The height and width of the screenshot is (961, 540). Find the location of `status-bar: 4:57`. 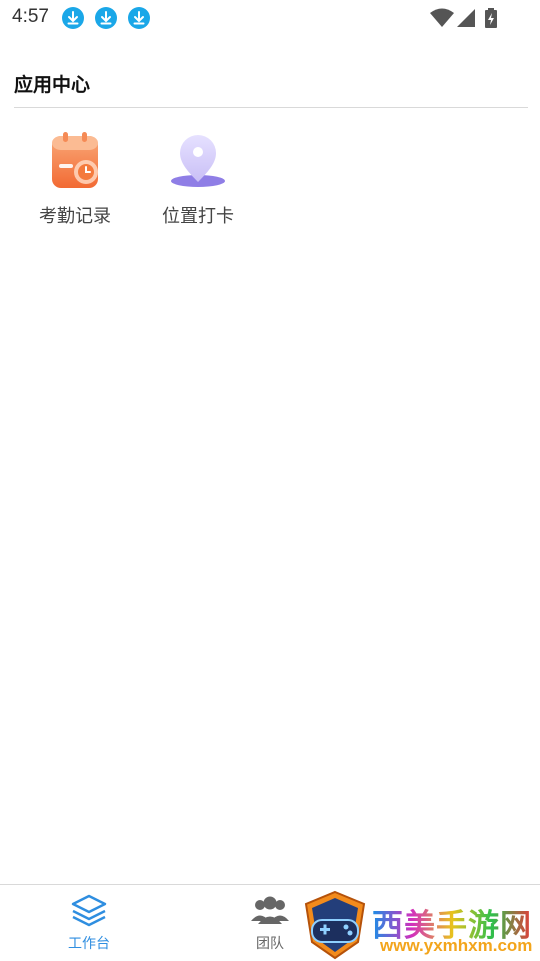

status-bar: 4:57 is located at coordinates (270, 18).